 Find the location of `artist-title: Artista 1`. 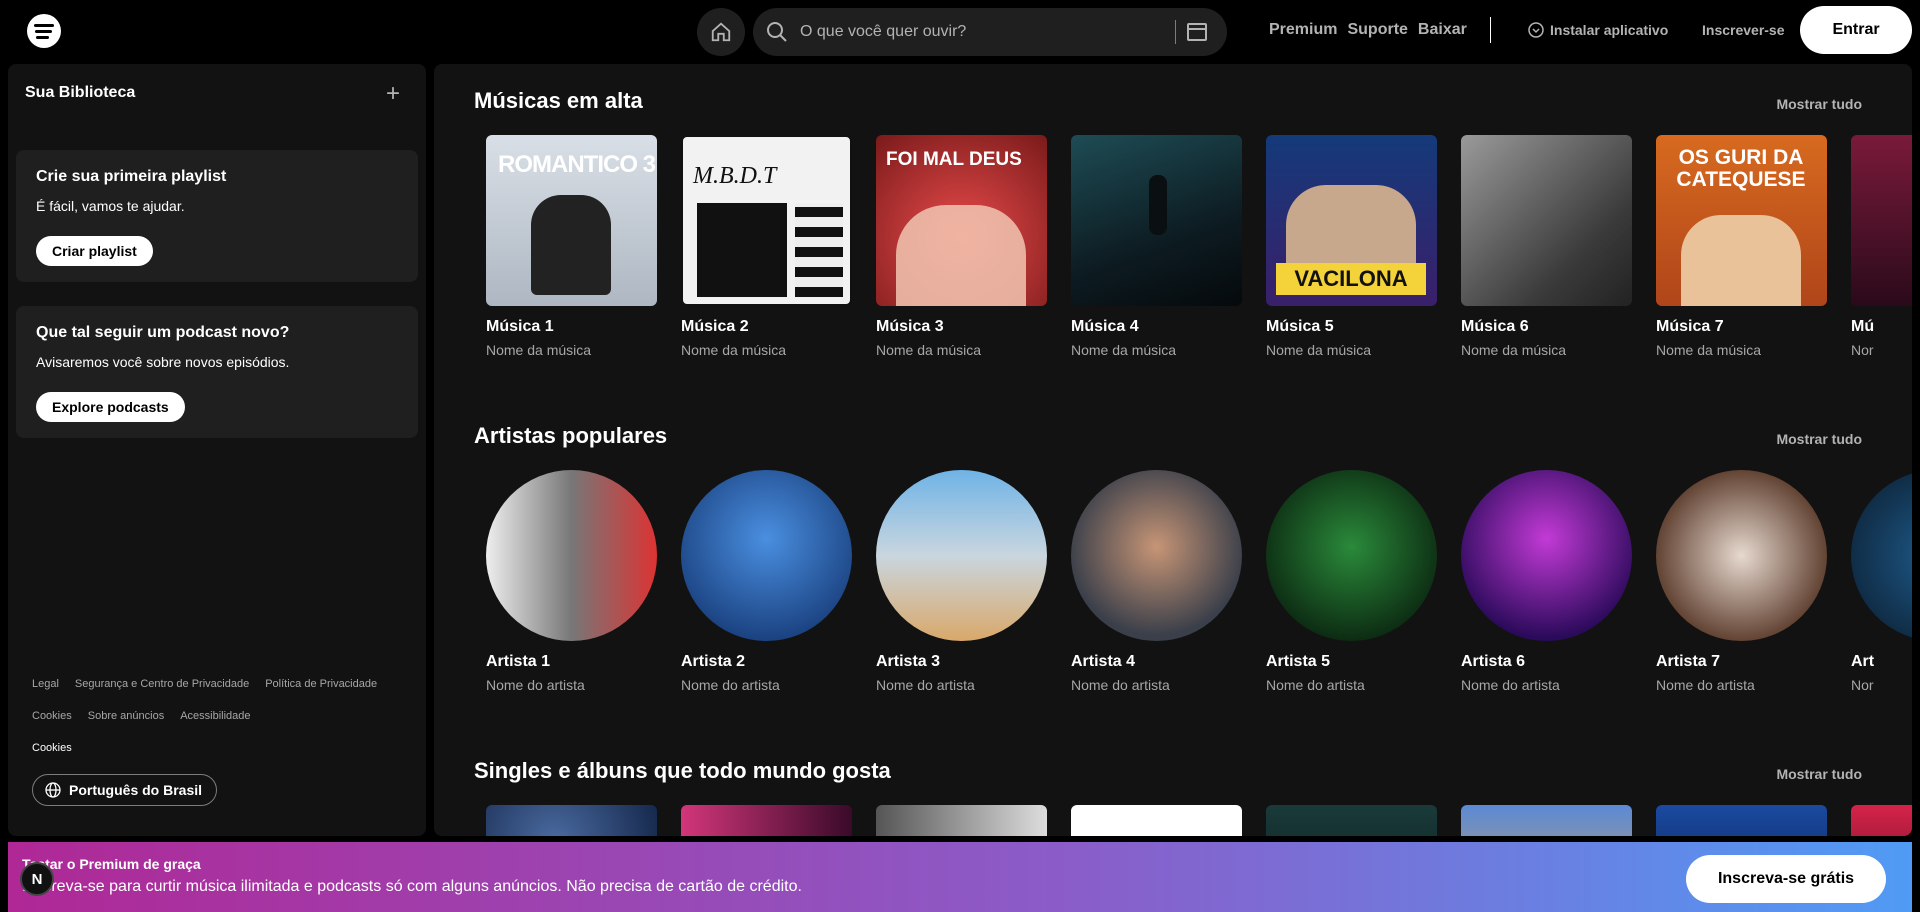

artist-title: Artista 1 is located at coordinates (518, 661).